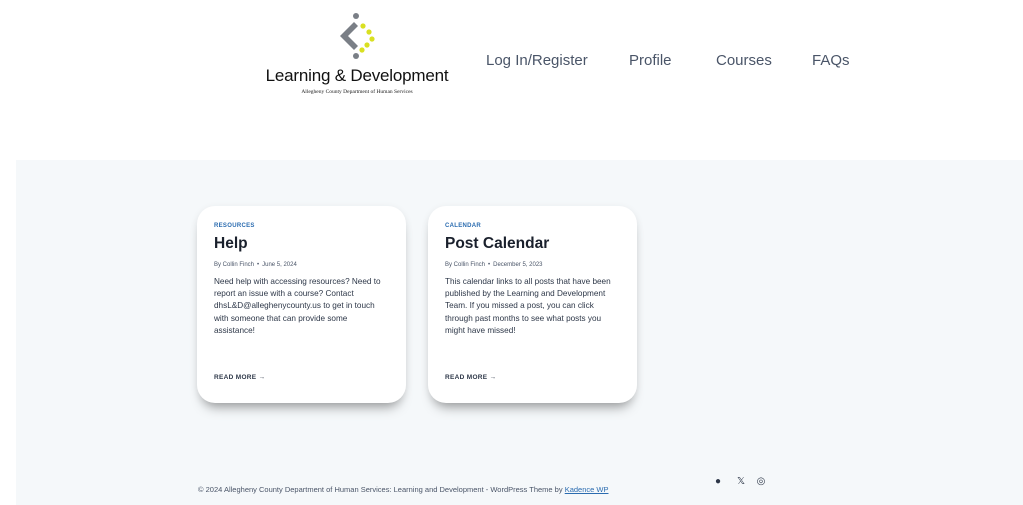 This screenshot has width=1023, height=505. What do you see at coordinates (650, 60) in the screenshot?
I see `nav-profile: Profile` at bounding box center [650, 60].